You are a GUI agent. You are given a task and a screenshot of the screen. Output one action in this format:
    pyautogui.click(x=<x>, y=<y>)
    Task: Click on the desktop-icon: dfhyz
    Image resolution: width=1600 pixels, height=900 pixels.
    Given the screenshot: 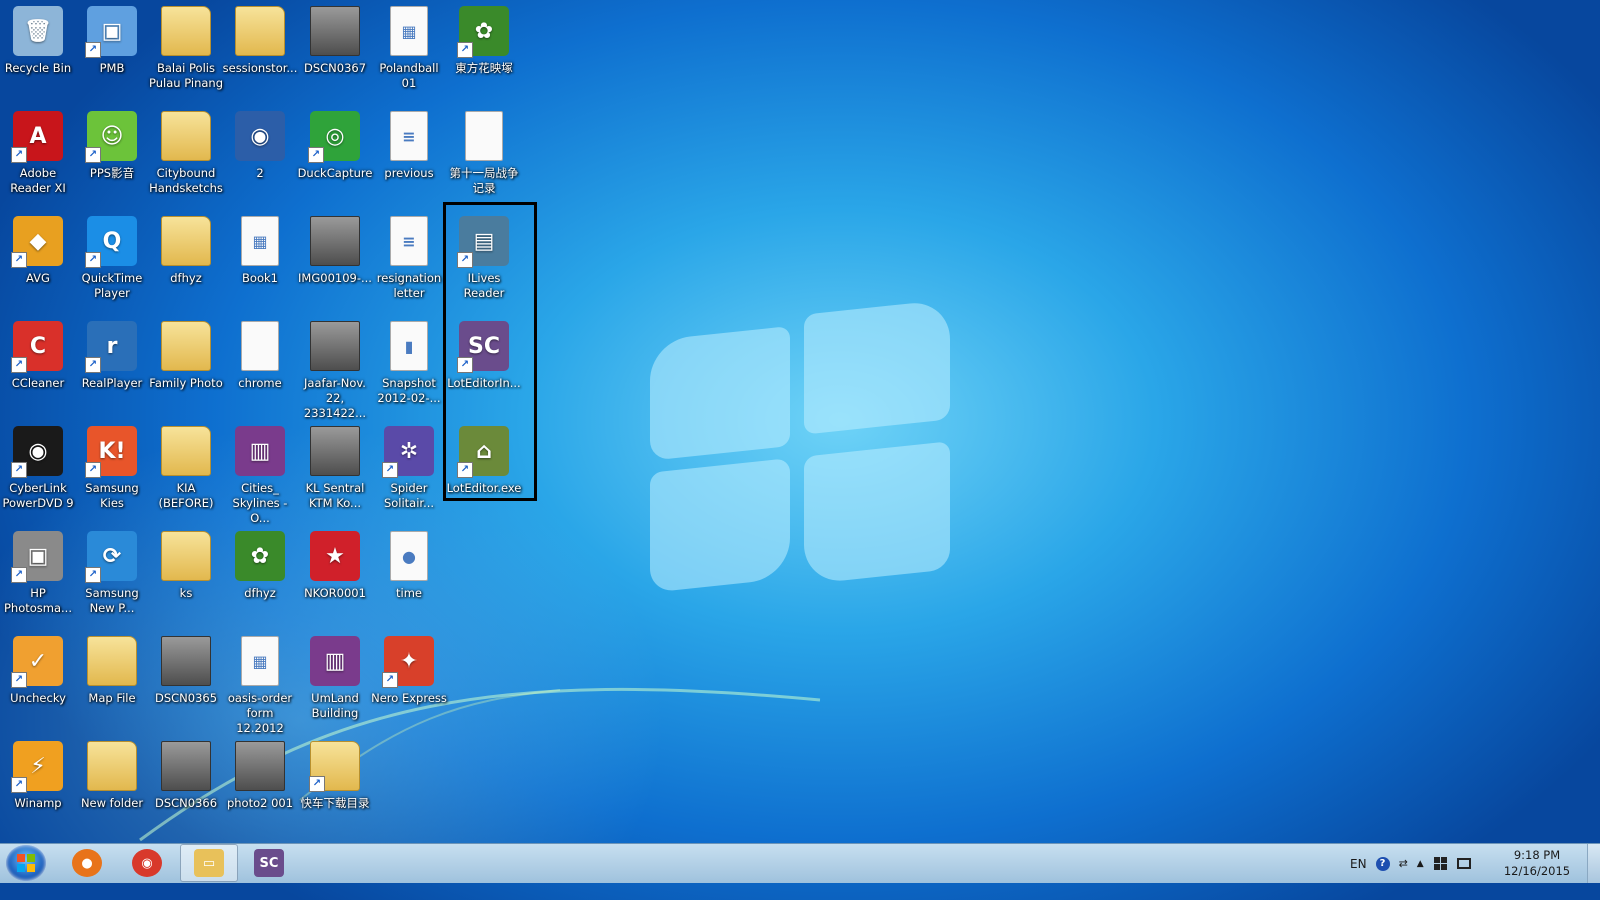 What is the action you would take?
    pyautogui.click(x=186, y=264)
    